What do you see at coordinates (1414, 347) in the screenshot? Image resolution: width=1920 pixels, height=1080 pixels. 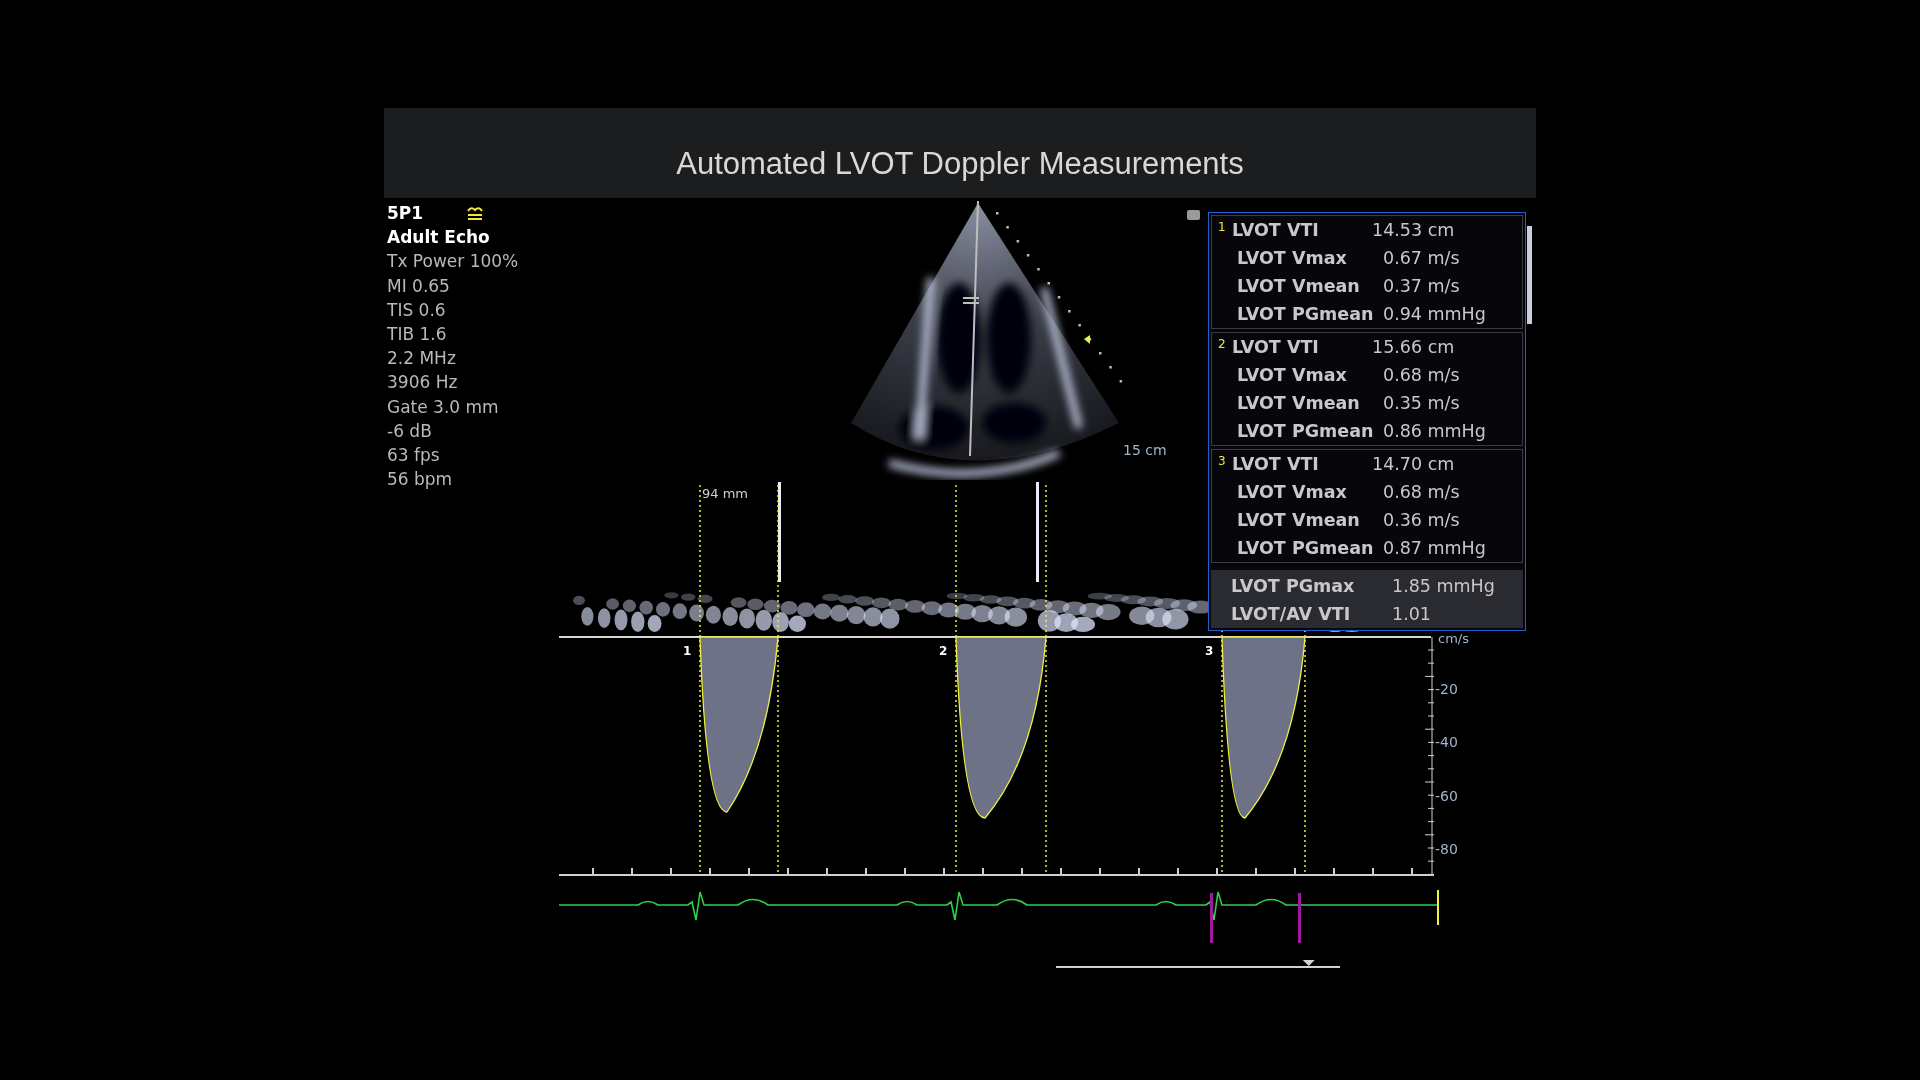 I see `measurement-value: 15.66 cm` at bounding box center [1414, 347].